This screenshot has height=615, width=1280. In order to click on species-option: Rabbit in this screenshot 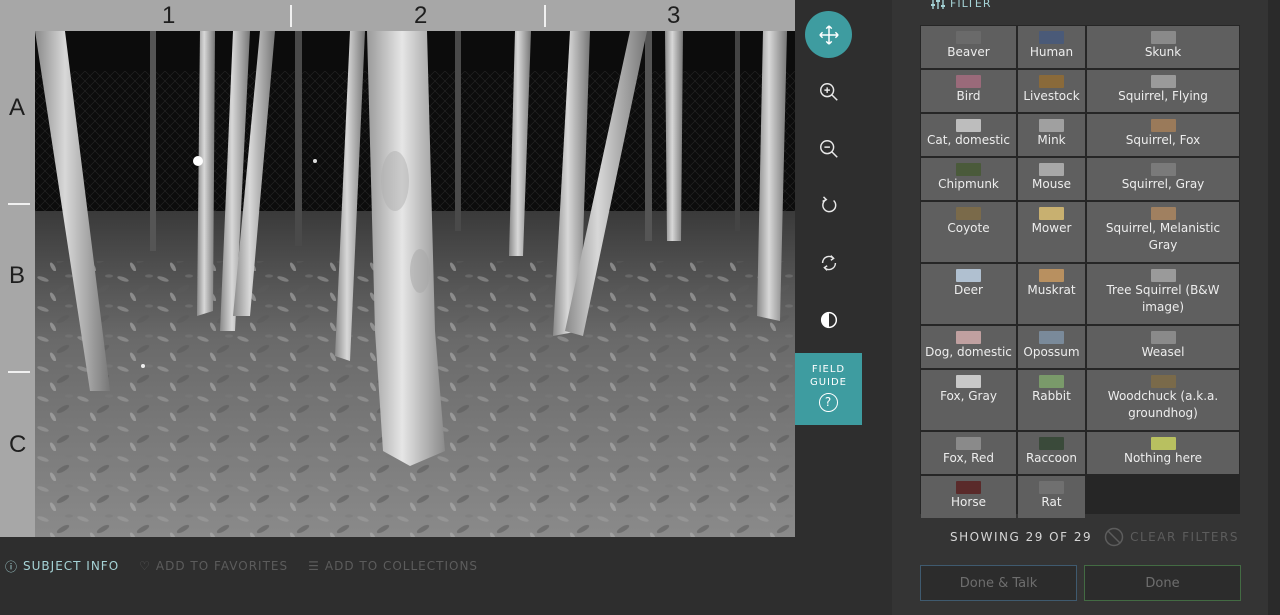, I will do `click(1051, 400)`.